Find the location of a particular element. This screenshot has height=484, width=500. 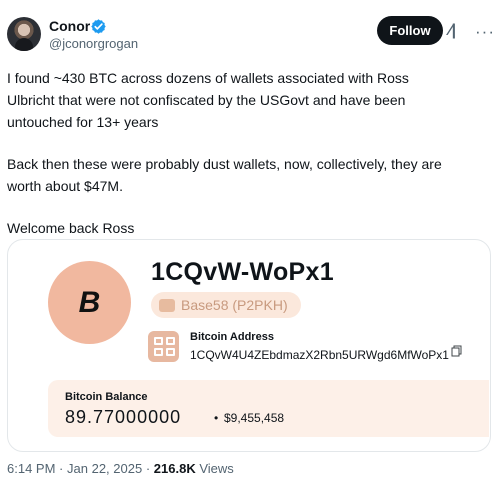

views-label: Views is located at coordinates (216, 468).